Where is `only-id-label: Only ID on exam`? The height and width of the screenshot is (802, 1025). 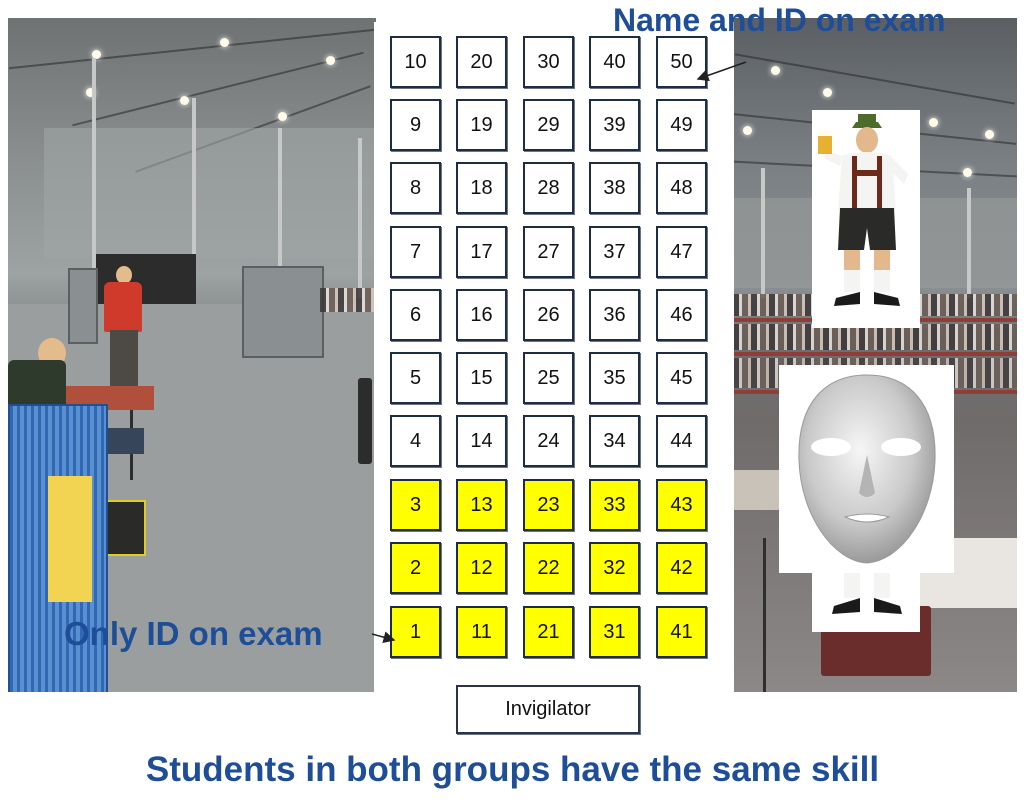 only-id-label: Only ID on exam is located at coordinates (193, 633).